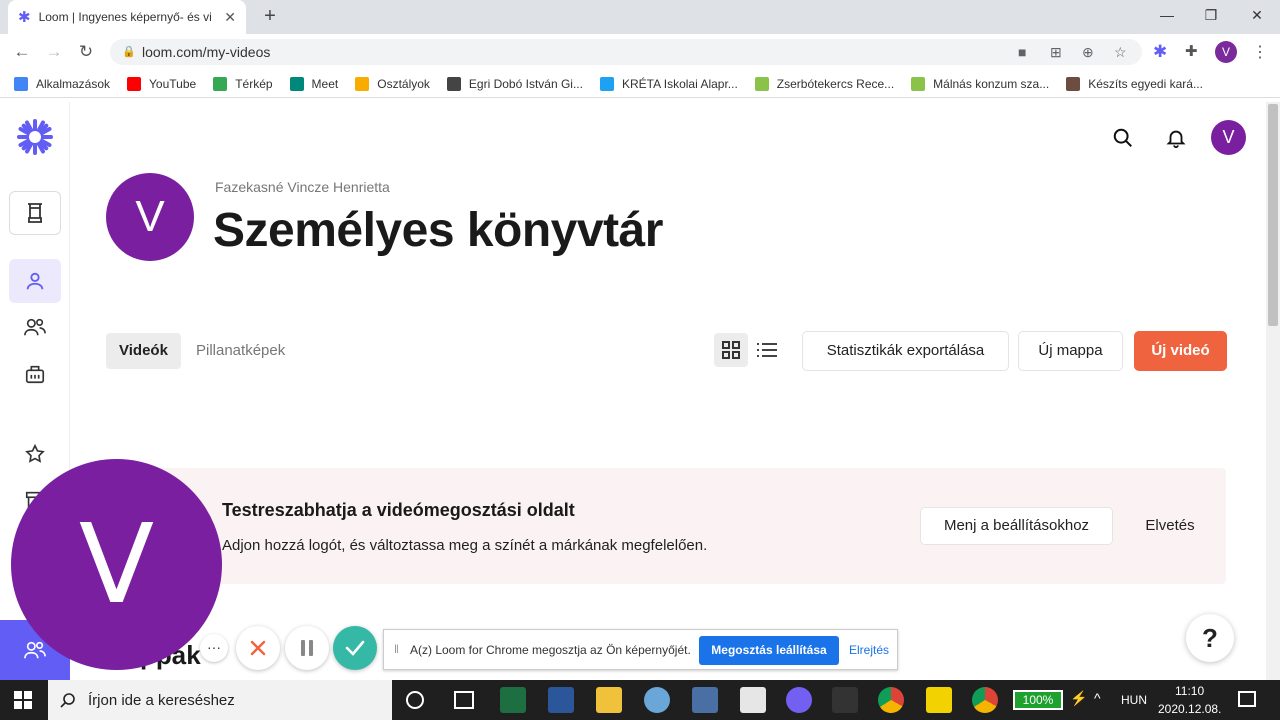  Describe the element at coordinates (116, 564) in the screenshot. I see `camera-bubble: V` at that location.